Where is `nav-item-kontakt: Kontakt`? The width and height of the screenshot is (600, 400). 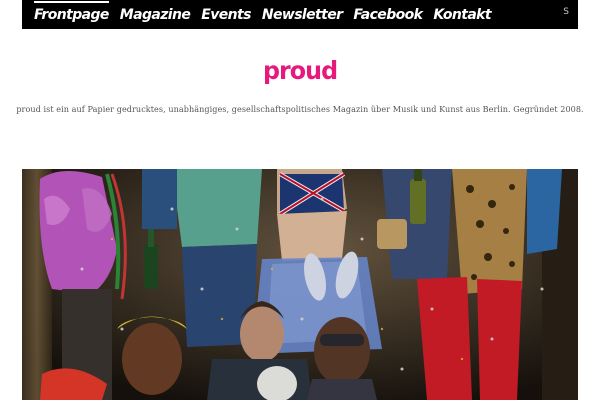 nav-item-kontakt: Kontakt is located at coordinates (467, 18).